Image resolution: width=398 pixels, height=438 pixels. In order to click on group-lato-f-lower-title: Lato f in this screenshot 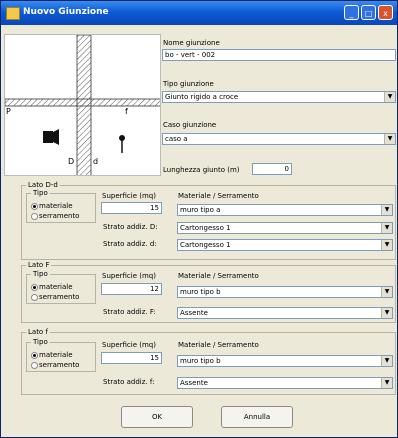, I will do `click(38, 332)`.